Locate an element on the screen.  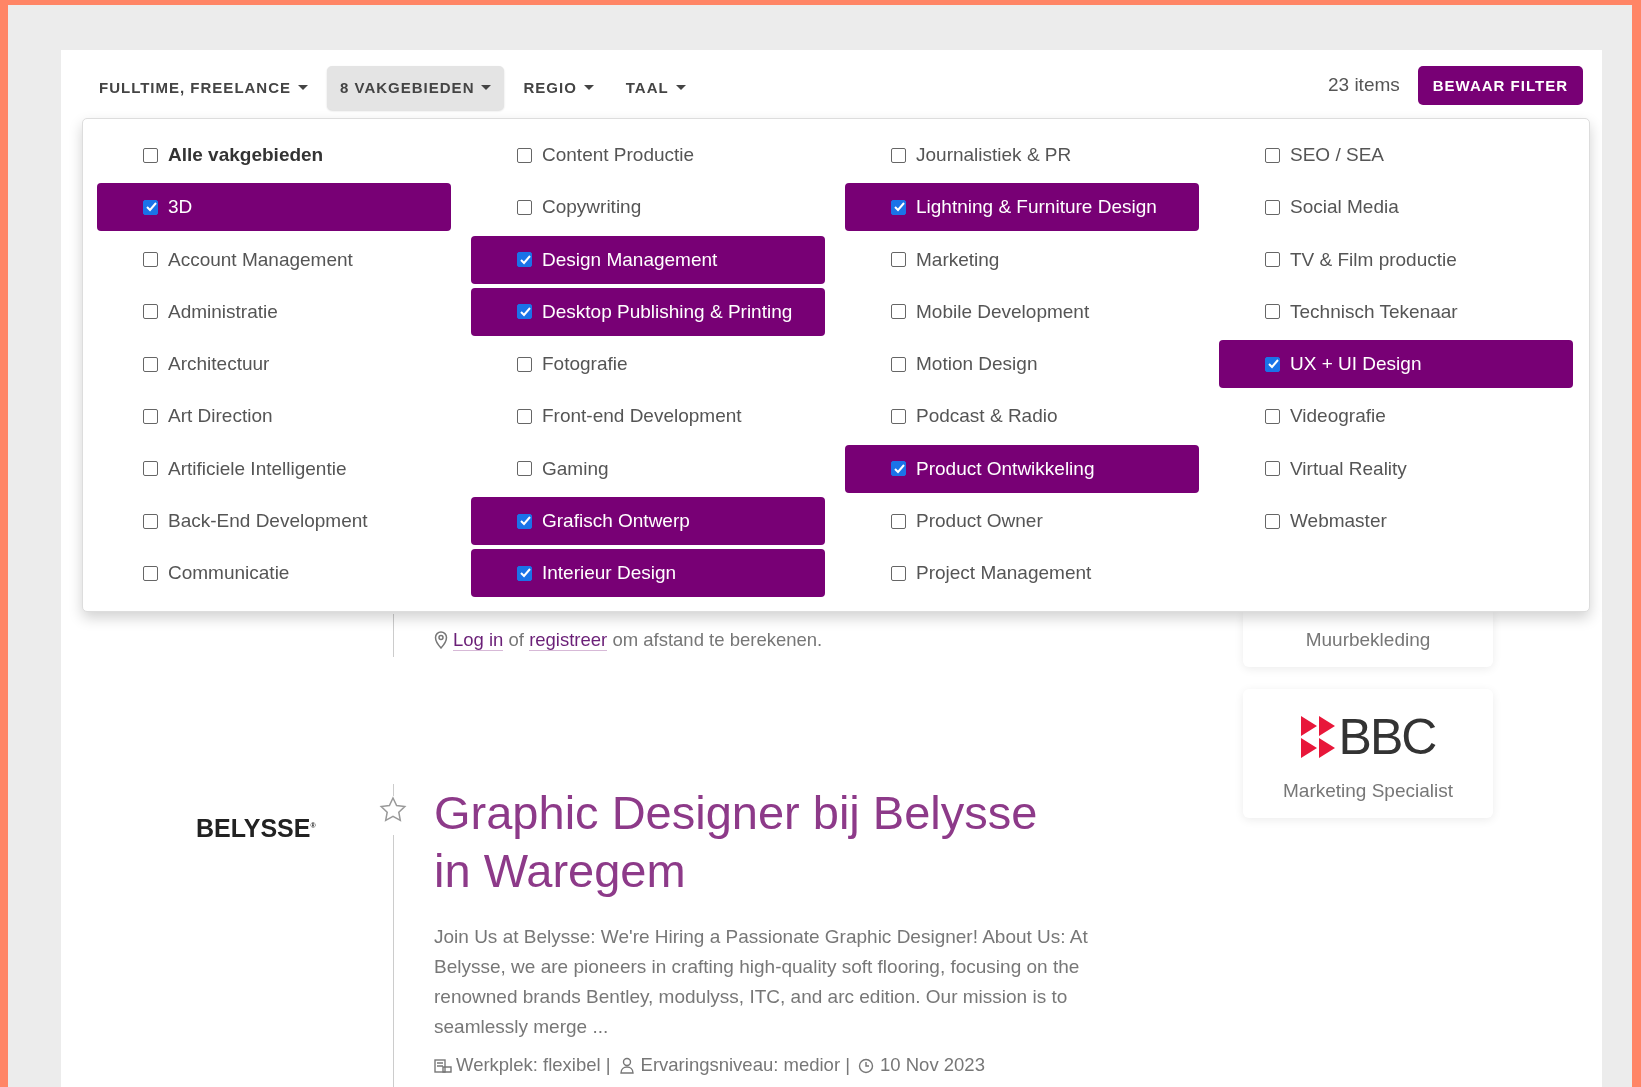
job-card: Muurbekleding is located at coordinates (1368, 639).